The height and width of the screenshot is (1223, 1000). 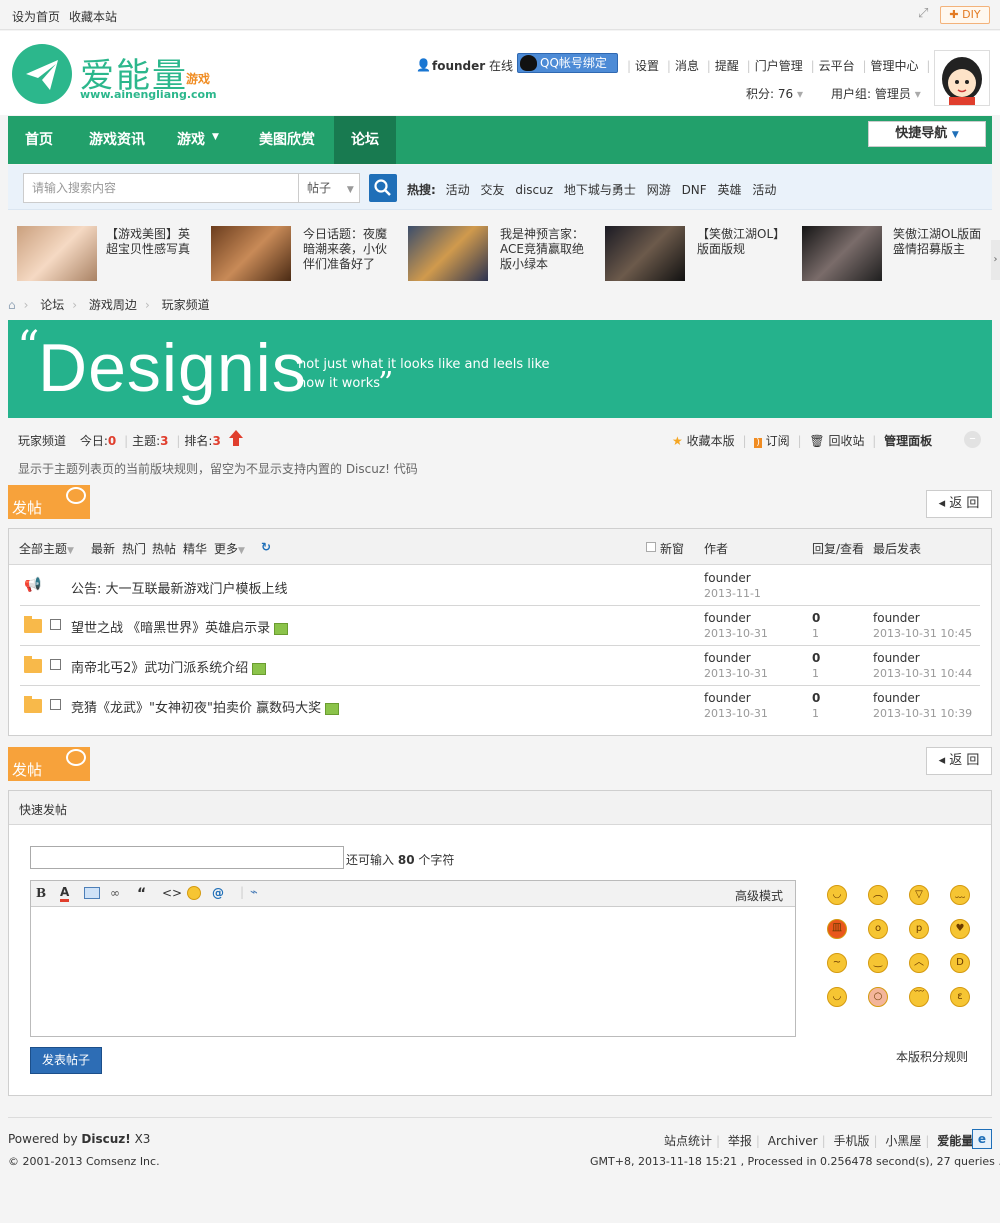 I want to click on group-menu: 用户组: 管理员 ▾, so click(x=876, y=93).